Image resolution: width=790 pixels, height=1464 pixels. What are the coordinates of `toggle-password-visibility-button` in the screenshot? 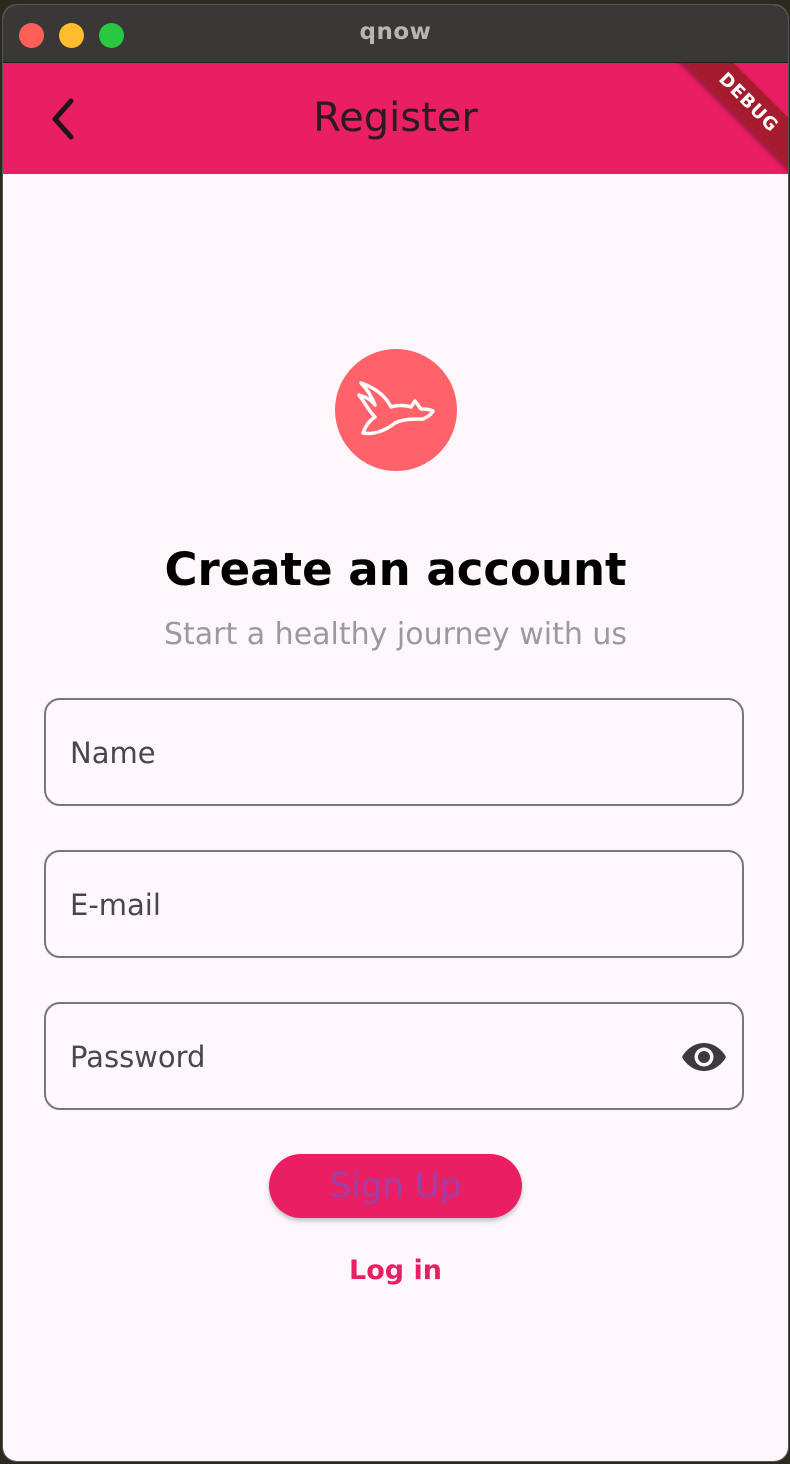 It's located at (704, 1057).